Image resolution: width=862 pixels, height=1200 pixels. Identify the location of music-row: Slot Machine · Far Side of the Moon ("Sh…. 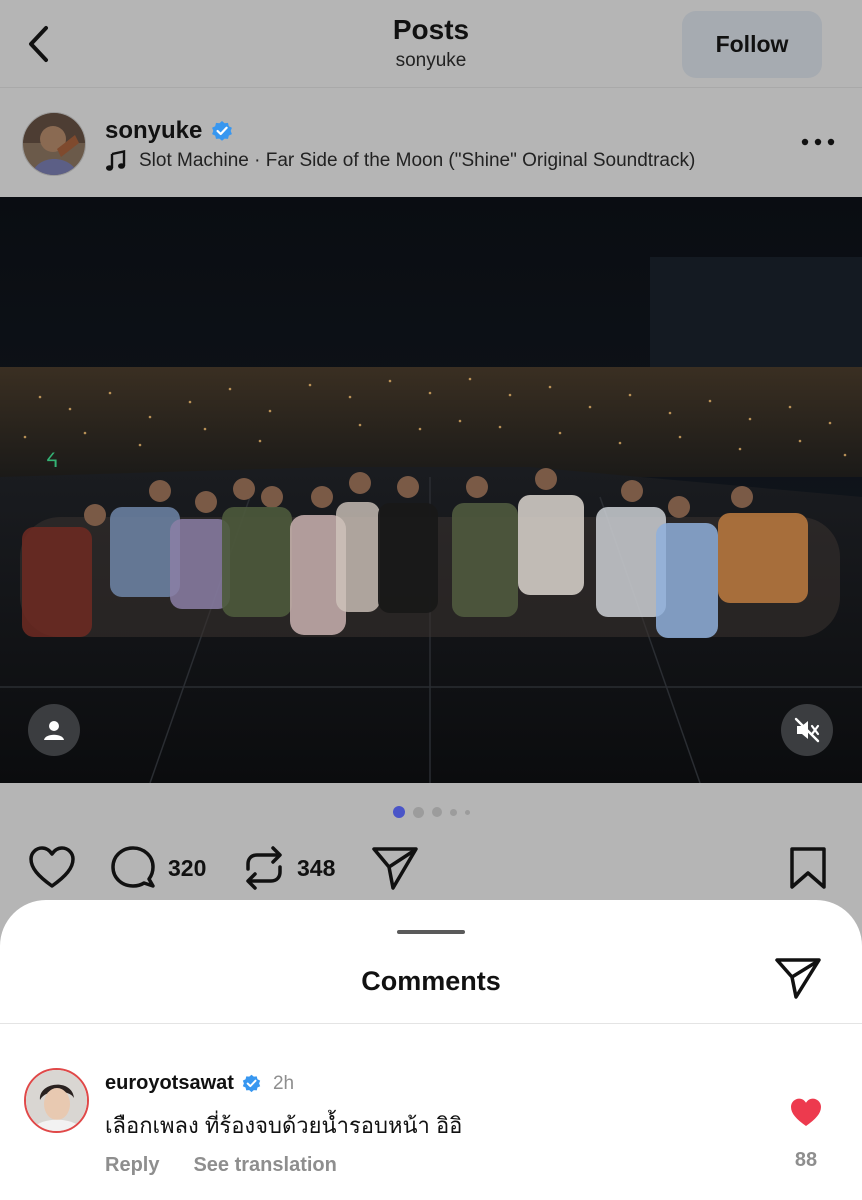
(435, 161).